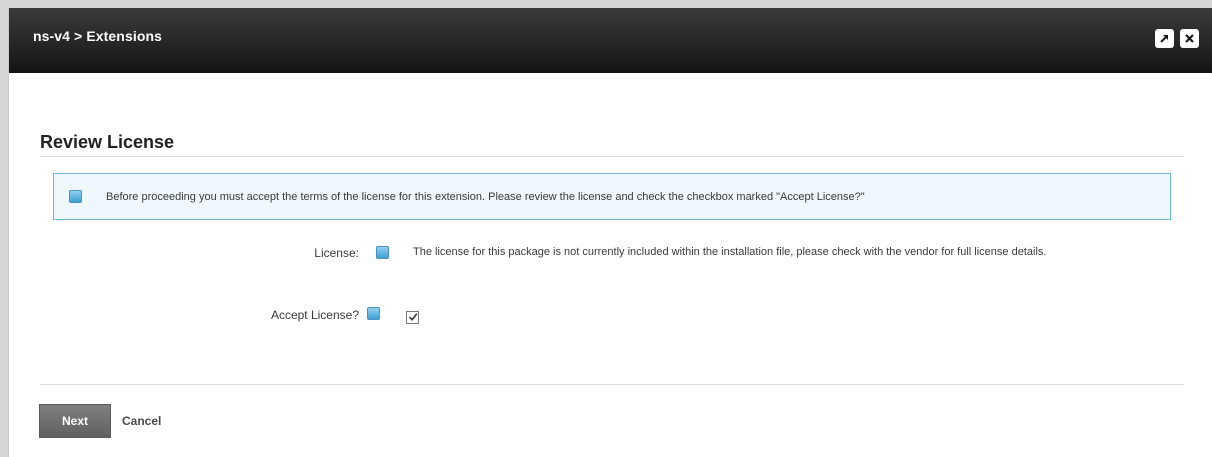  What do you see at coordinates (75, 421) in the screenshot?
I see `next-button: Next` at bounding box center [75, 421].